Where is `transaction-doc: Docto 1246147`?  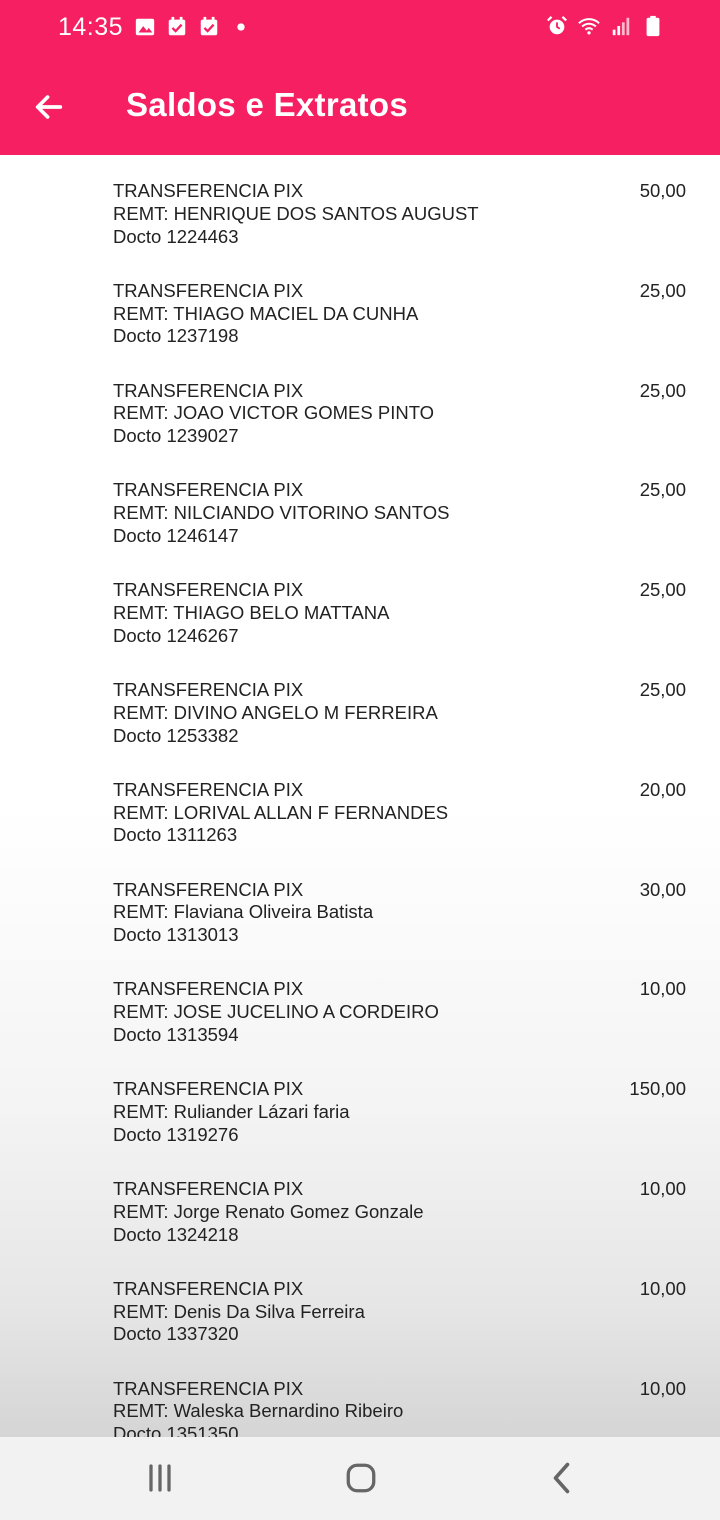
transaction-doc: Docto 1246147 is located at coordinates (176, 535).